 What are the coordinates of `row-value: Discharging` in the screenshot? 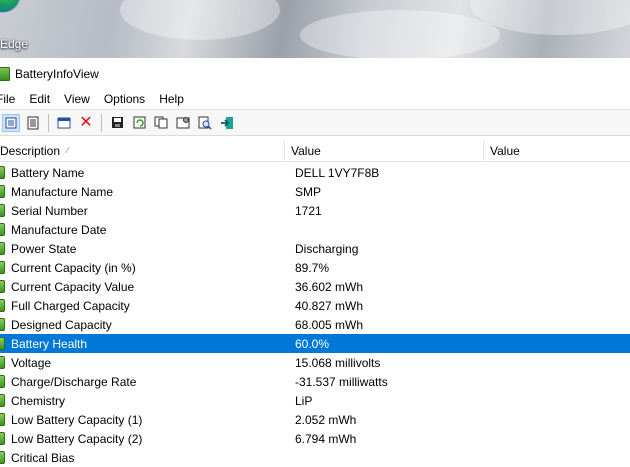 It's located at (327, 248).